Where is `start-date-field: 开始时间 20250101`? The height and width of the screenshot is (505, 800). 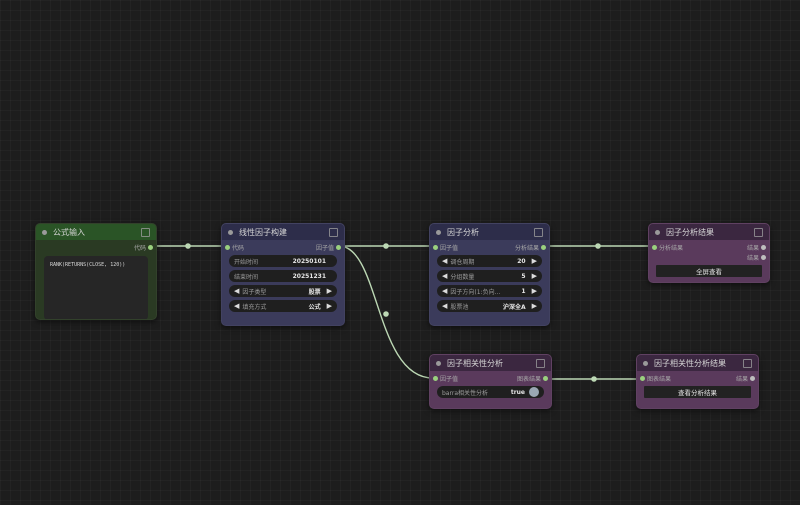 start-date-field: 开始时间 20250101 is located at coordinates (283, 261).